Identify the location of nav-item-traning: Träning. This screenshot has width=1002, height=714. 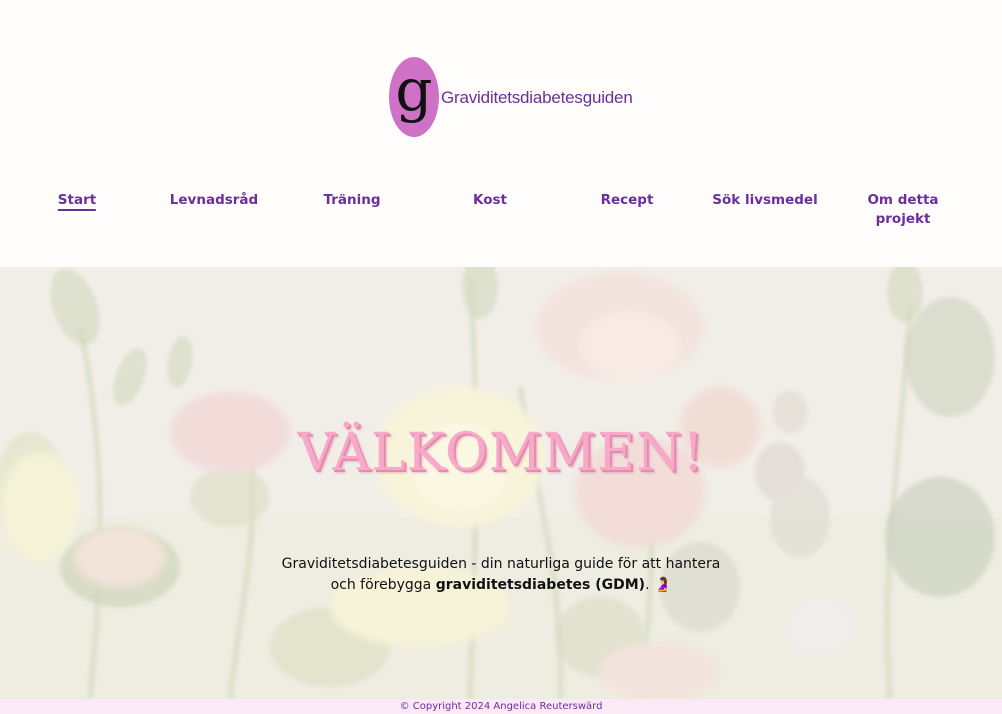
(351, 200).